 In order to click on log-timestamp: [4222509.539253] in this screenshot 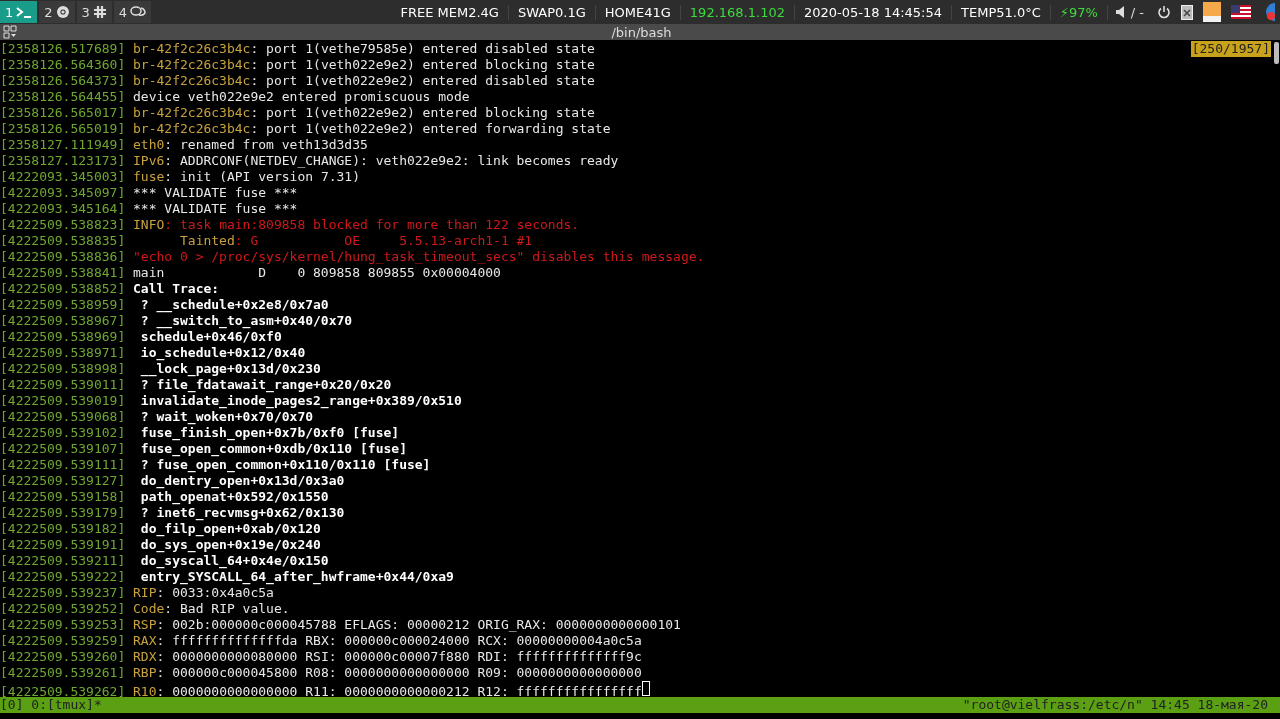, I will do `click(63, 624)`.